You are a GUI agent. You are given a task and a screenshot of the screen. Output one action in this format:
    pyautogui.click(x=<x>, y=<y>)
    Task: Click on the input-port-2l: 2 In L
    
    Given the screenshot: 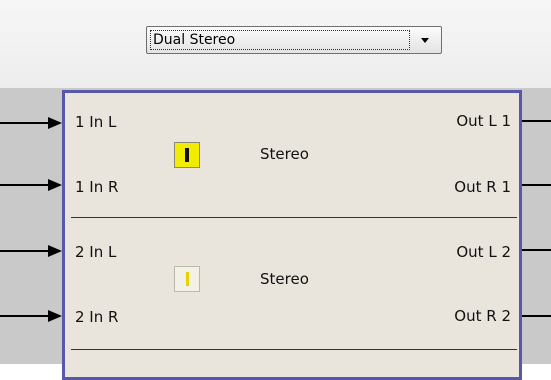 What is the action you would take?
    pyautogui.click(x=95, y=252)
    